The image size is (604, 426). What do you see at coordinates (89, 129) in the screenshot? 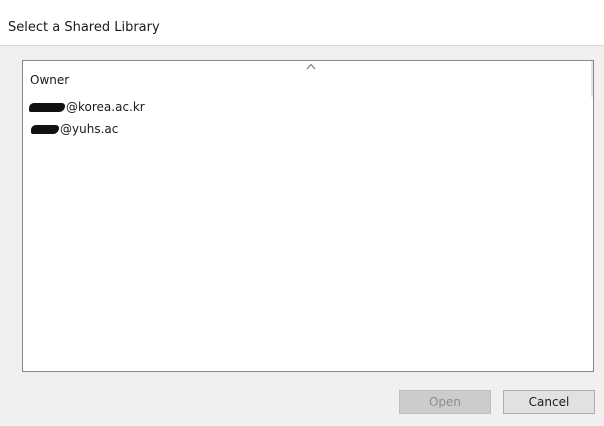
I see `owner-email: @yuhs.ac` at bounding box center [89, 129].